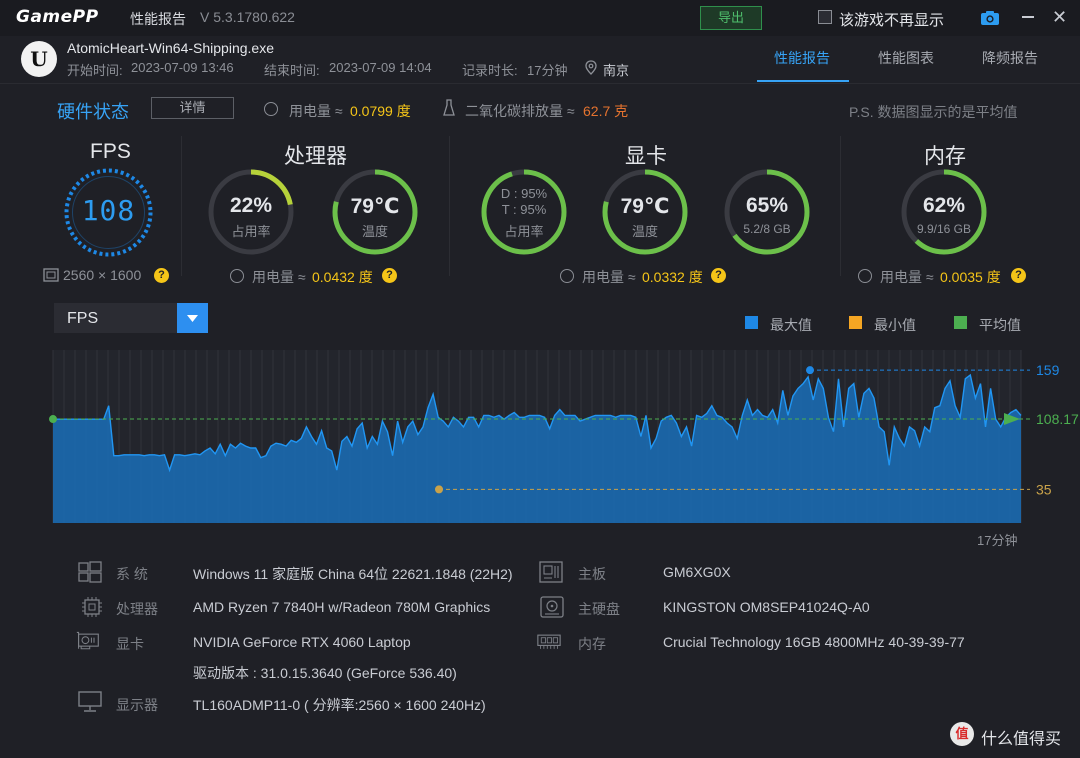 The image size is (1080, 758). Describe the element at coordinates (810, 370) in the screenshot. I see `max-marker` at that location.